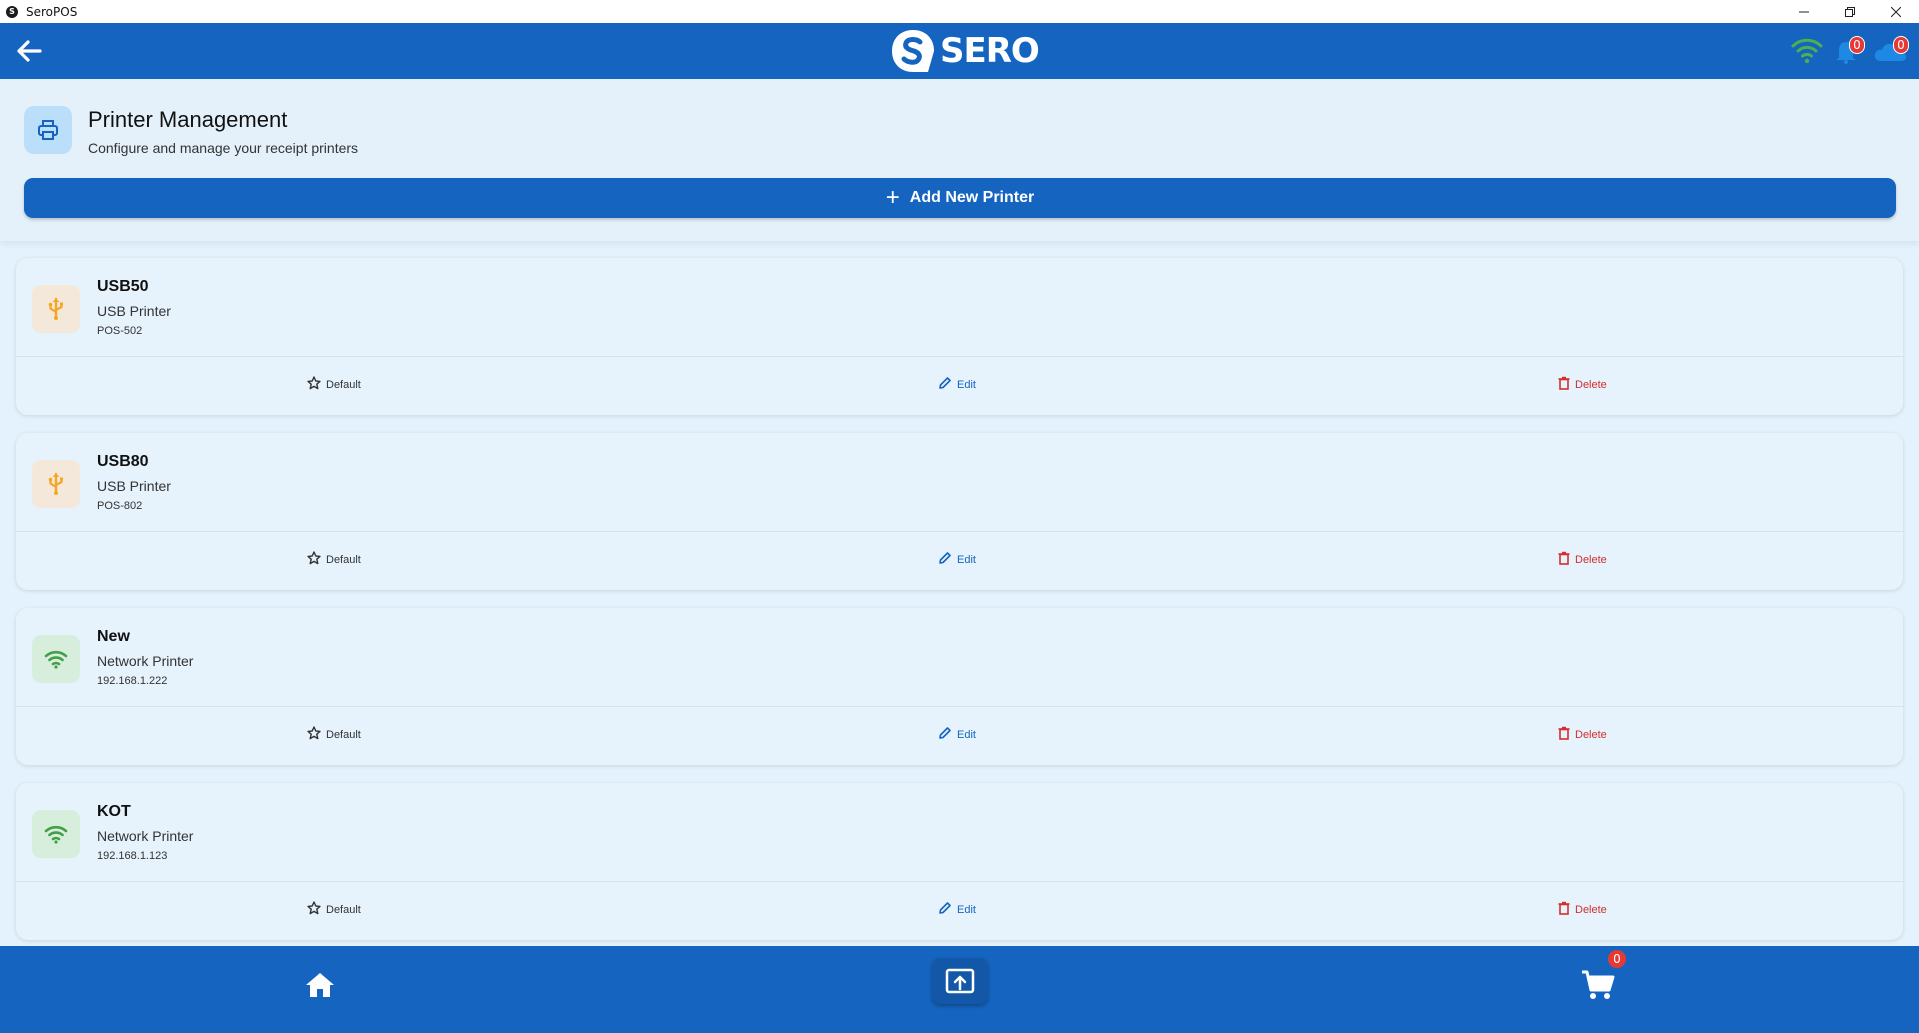 Image resolution: width=1919 pixels, height=1033 pixels. I want to click on sero-logo-mark-icon, so click(913, 51).